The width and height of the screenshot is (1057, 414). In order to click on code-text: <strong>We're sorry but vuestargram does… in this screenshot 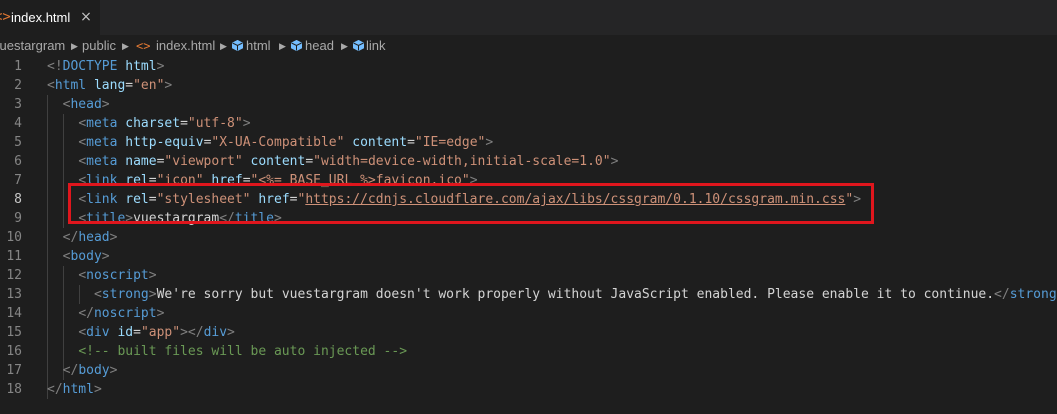, I will do `click(552, 294)`.